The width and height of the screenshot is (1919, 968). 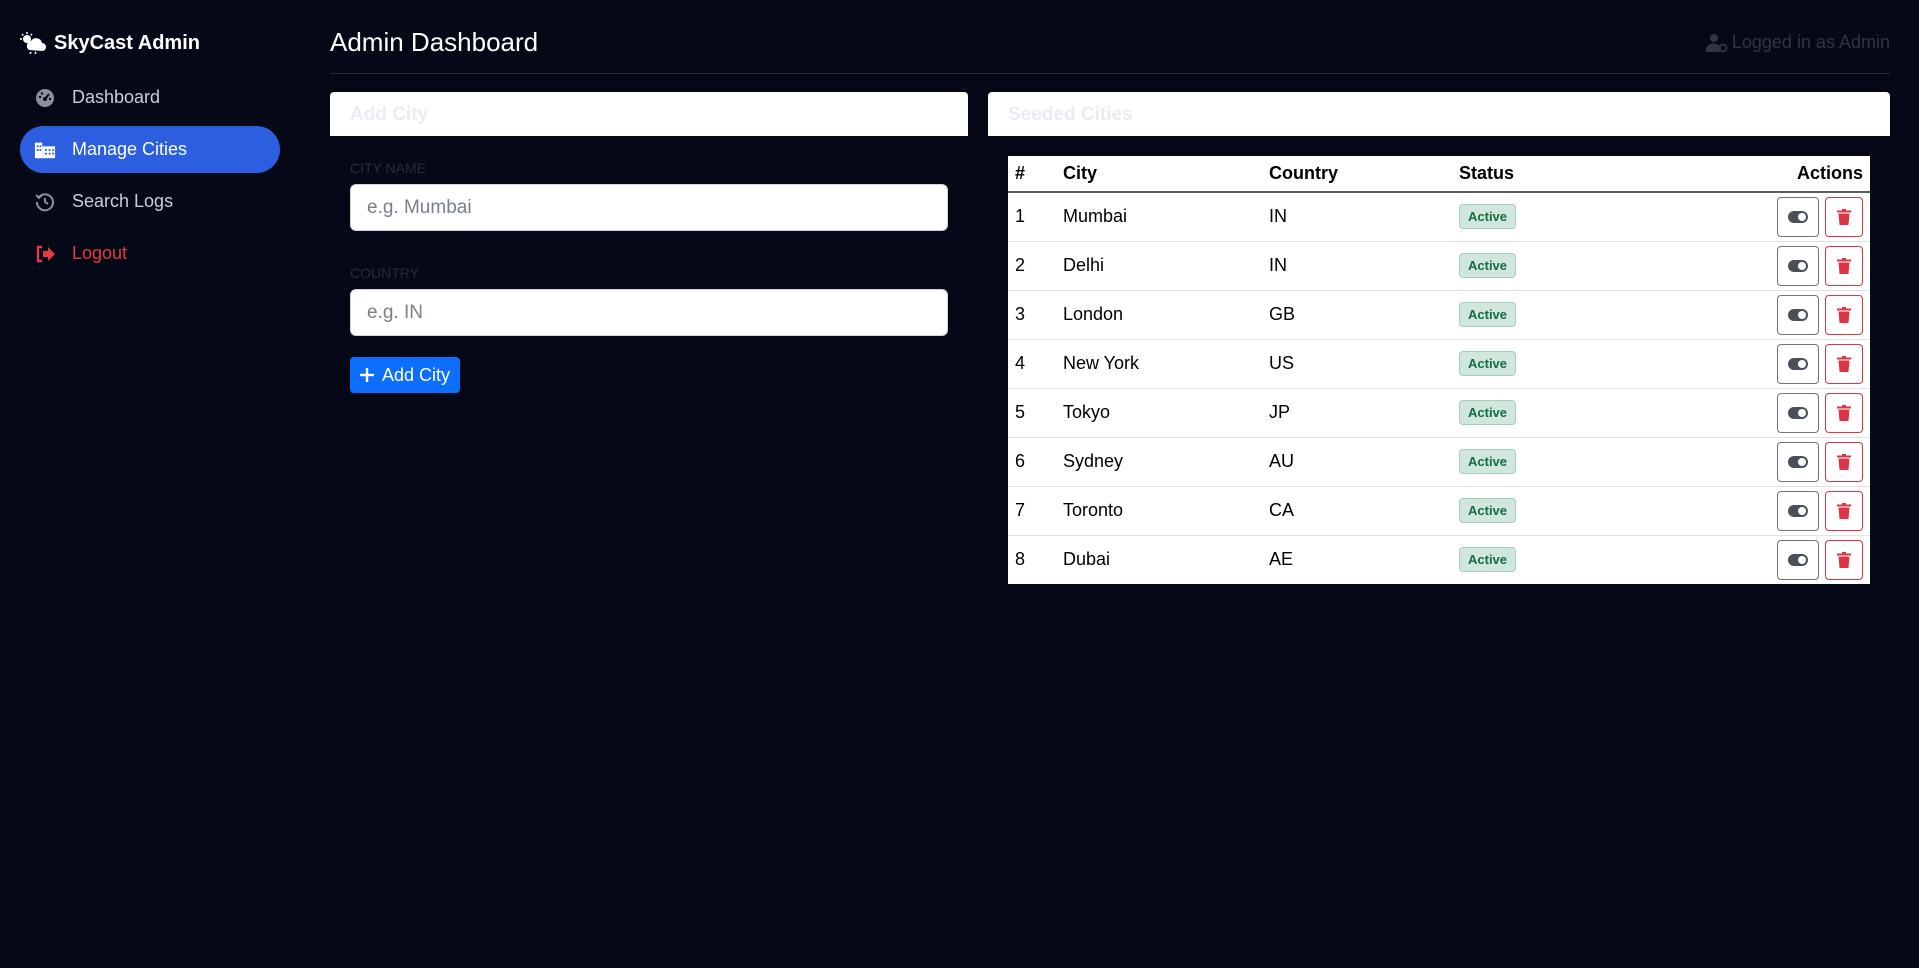 What do you see at coordinates (1536, 174) in the screenshot?
I see `column-header-status: Status` at bounding box center [1536, 174].